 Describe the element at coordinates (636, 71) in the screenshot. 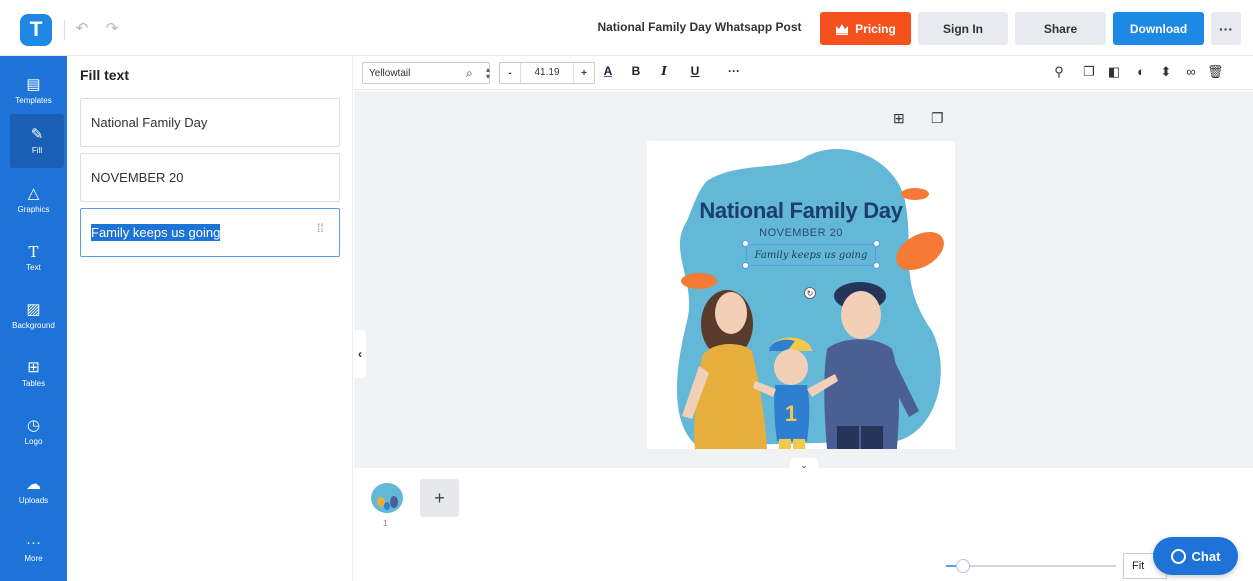

I see `bold-button: B` at that location.